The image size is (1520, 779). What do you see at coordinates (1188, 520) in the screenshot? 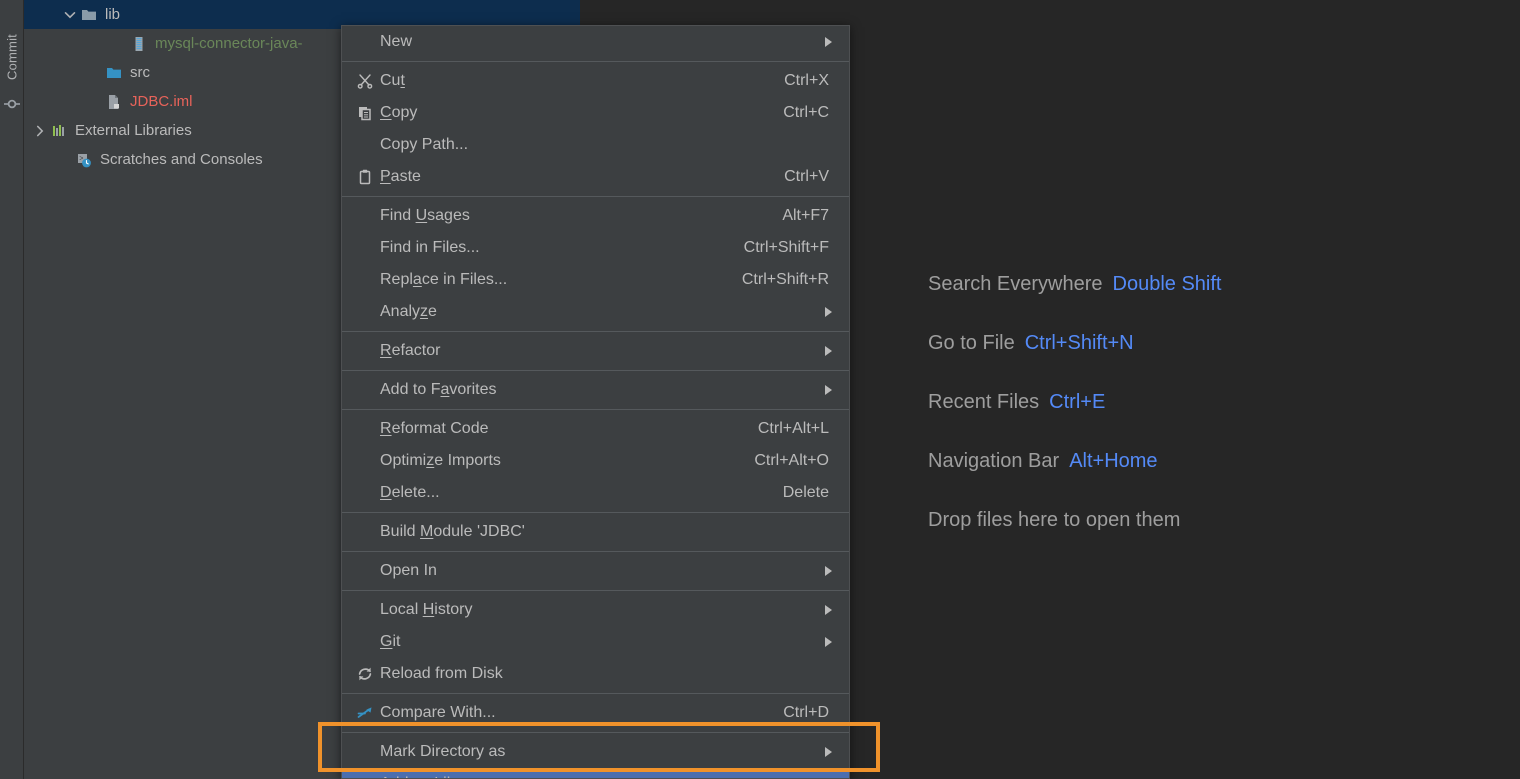
I see `editor-hint-row: Drop files here to open them` at bounding box center [1188, 520].